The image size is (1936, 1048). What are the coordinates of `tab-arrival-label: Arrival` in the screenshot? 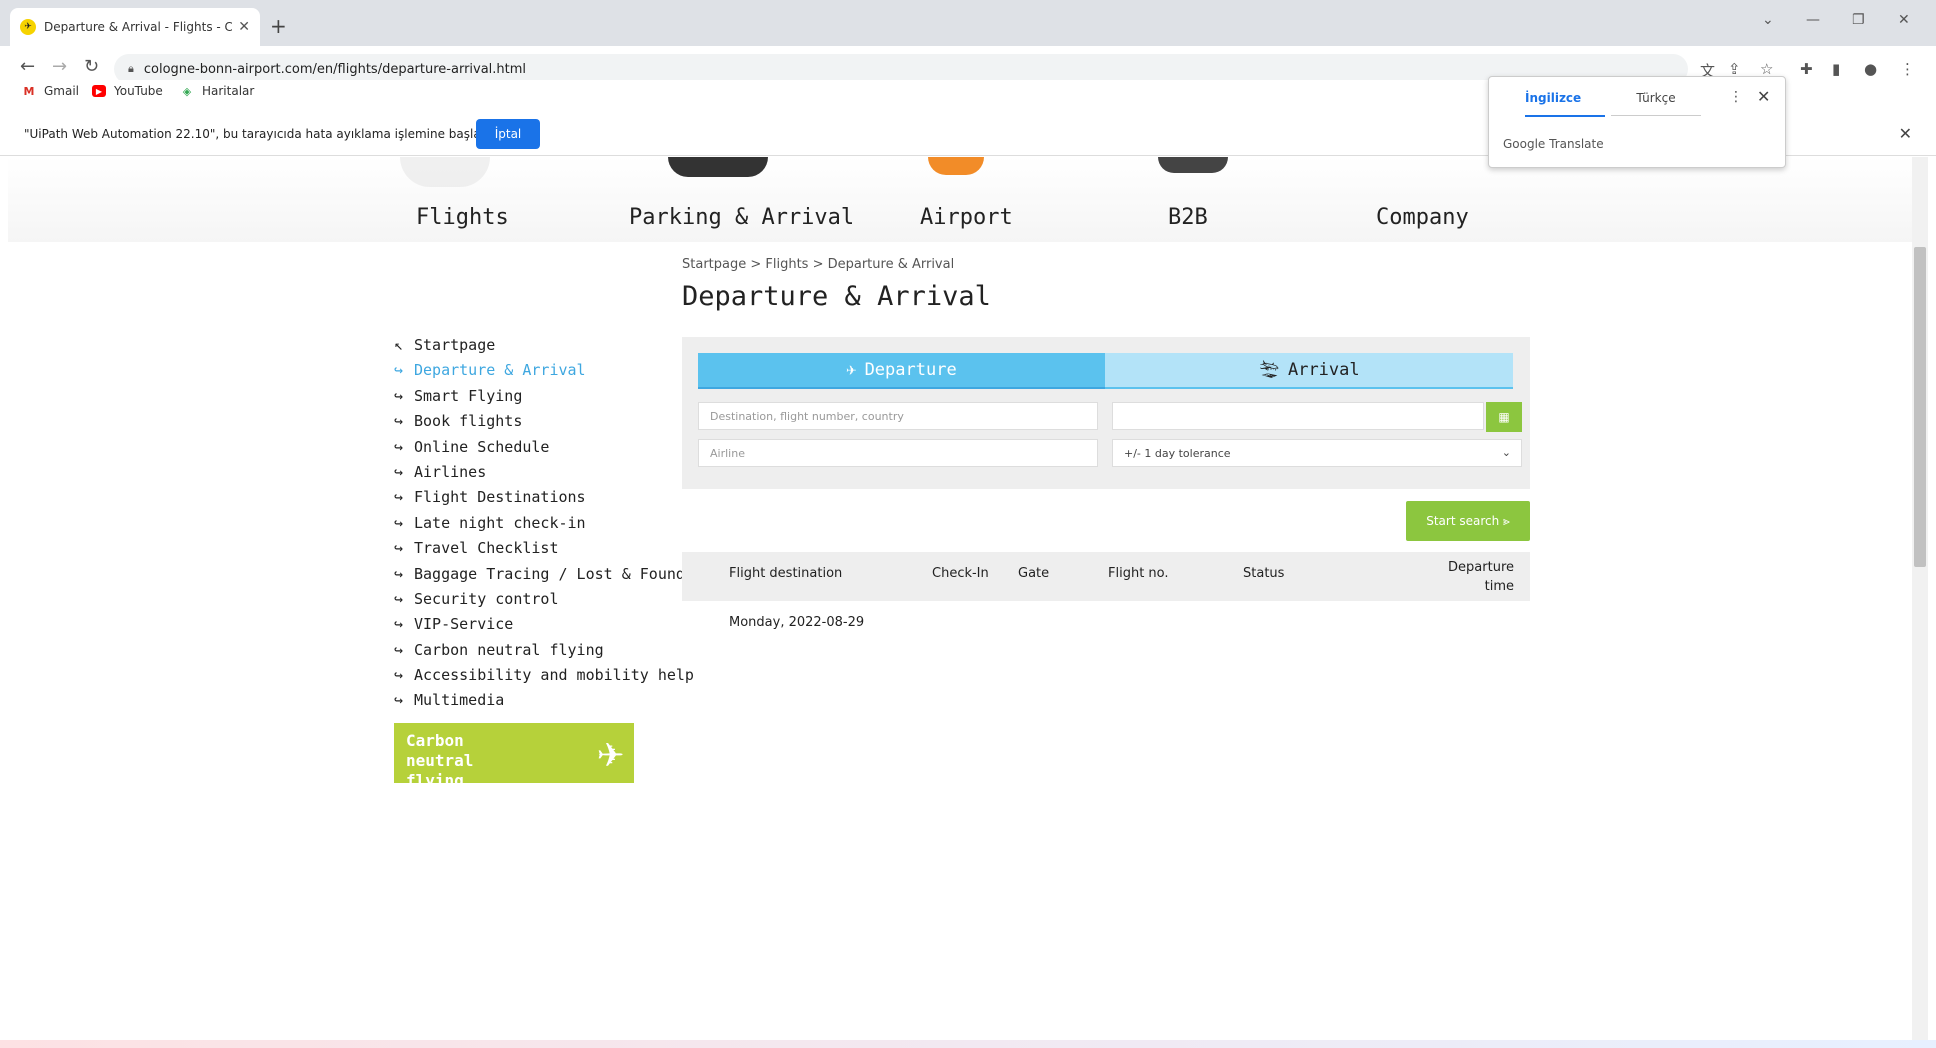 It's located at (1323, 370).